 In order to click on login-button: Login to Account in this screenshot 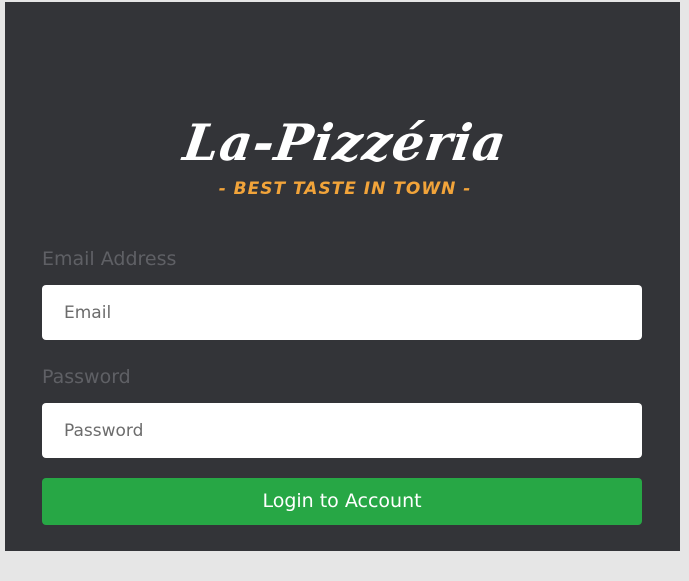, I will do `click(342, 501)`.